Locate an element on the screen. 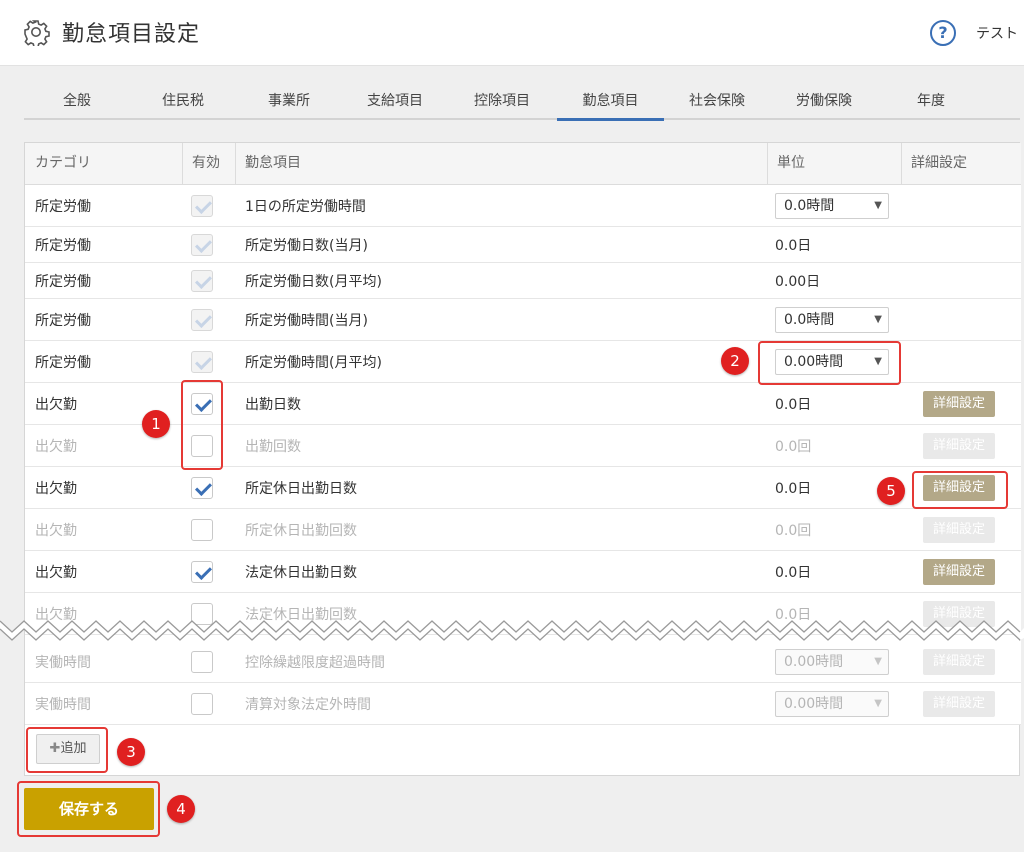 This screenshot has width=1024, height=852. tab-payment-items: 支給項目 is located at coordinates (395, 102).